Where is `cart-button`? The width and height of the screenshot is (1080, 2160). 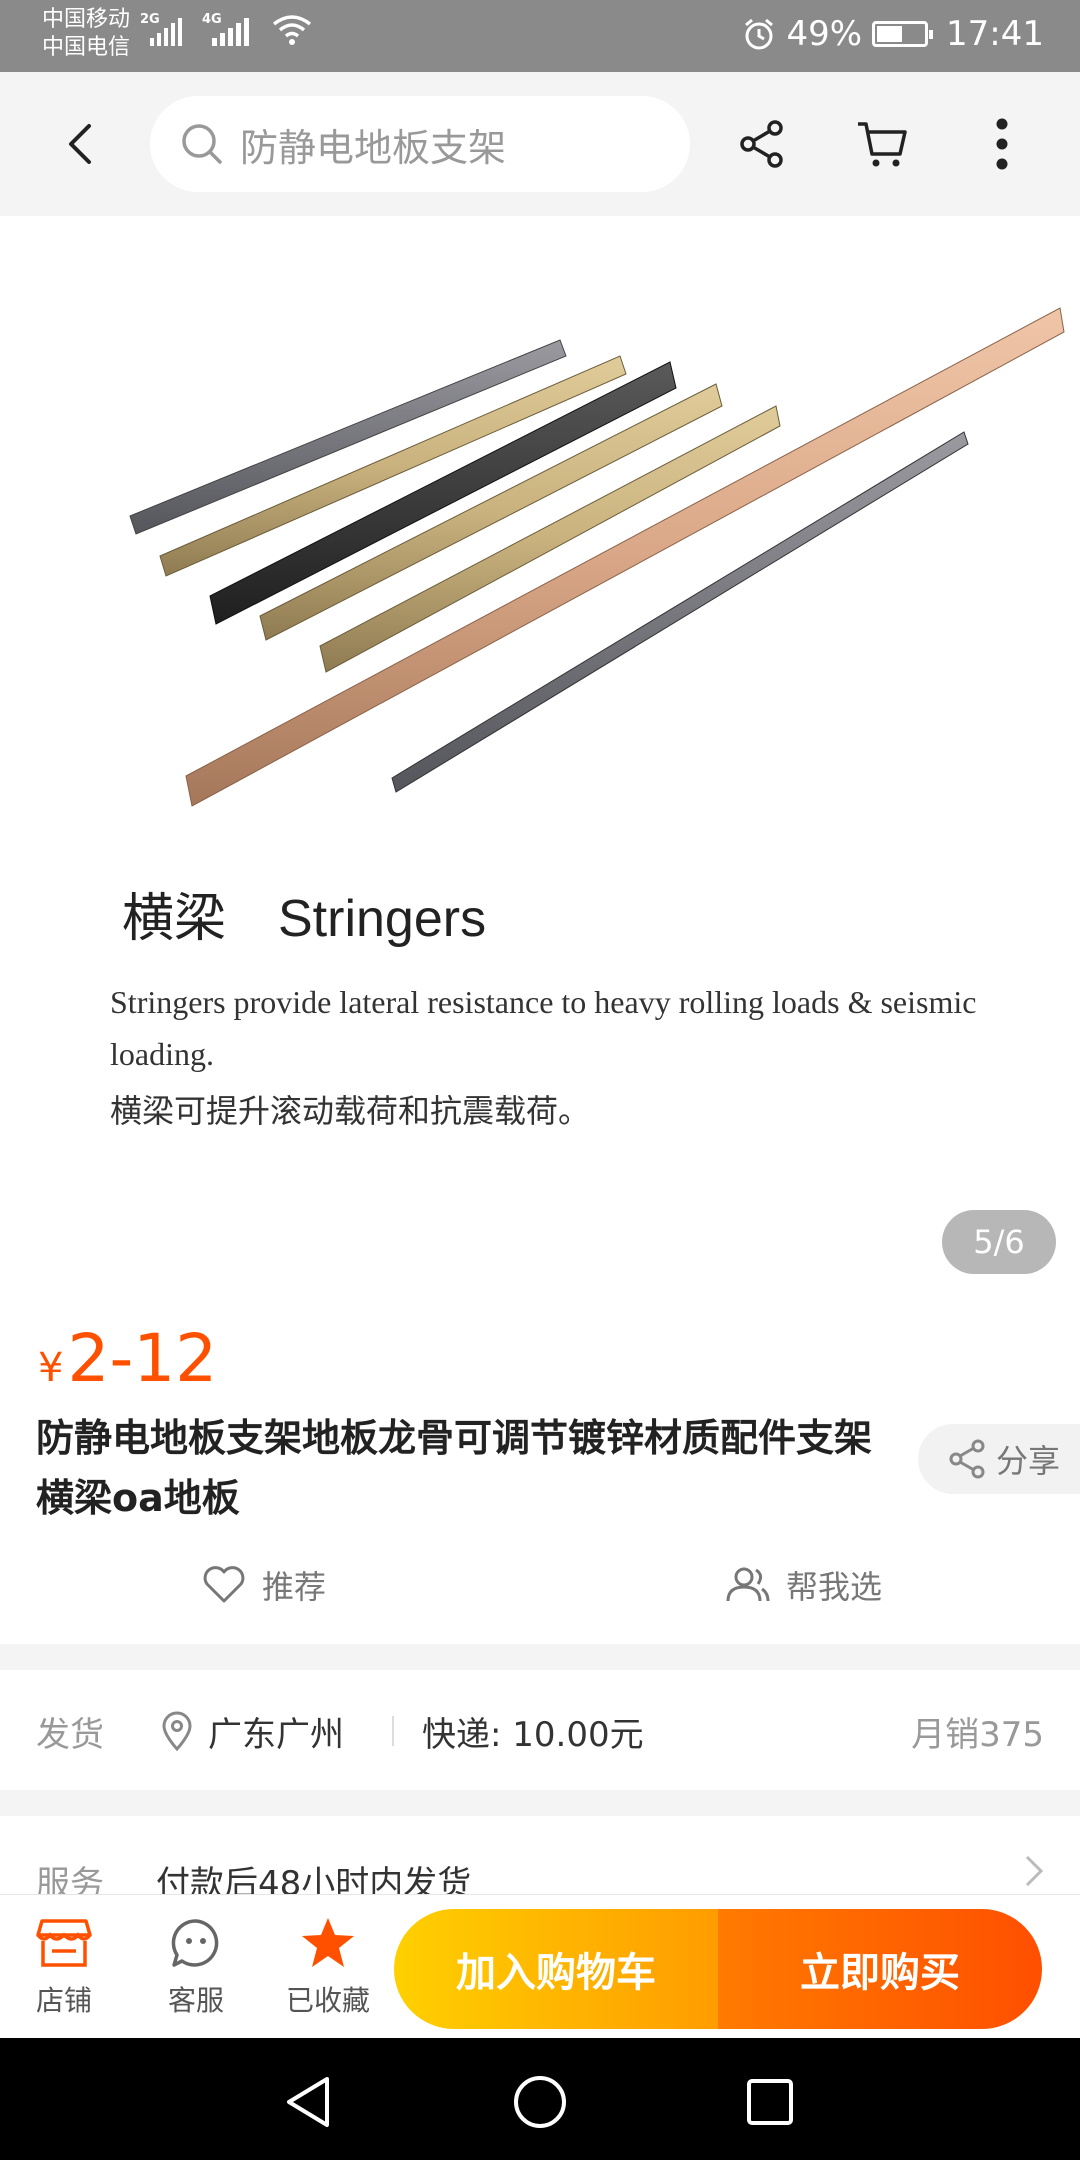 cart-button is located at coordinates (882, 144).